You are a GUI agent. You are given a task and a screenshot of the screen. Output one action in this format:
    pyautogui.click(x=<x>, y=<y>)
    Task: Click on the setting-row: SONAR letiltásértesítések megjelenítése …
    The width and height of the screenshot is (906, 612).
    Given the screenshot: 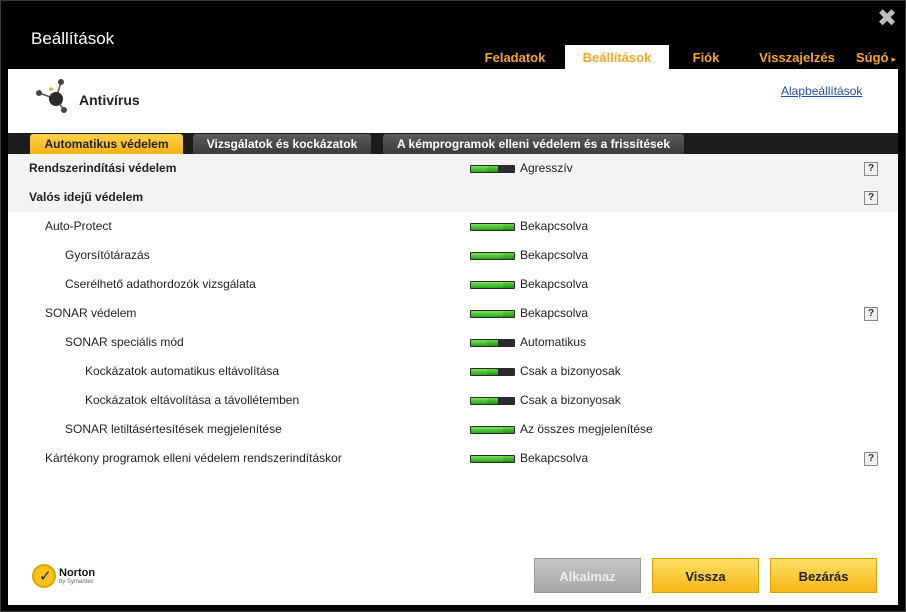 What is the action you would take?
    pyautogui.click(x=453, y=429)
    